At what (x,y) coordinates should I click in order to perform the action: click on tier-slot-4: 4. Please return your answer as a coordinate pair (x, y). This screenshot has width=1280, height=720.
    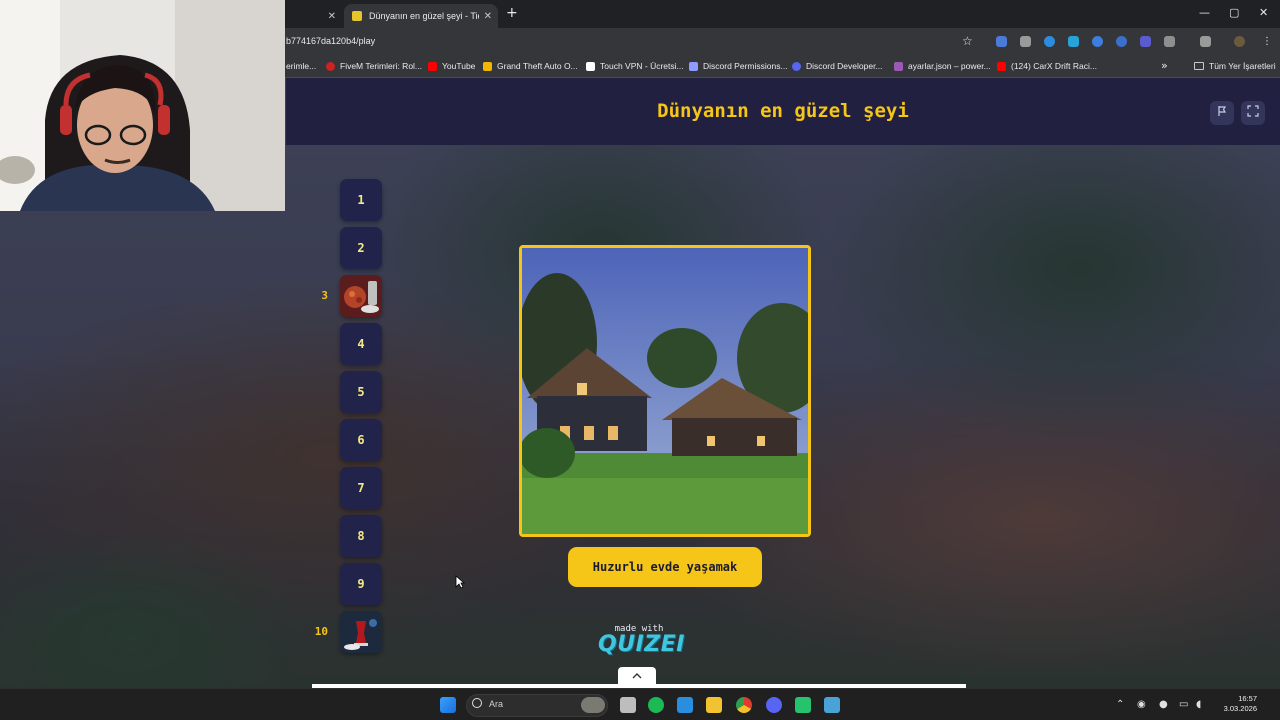
    Looking at the image, I should click on (361, 344).